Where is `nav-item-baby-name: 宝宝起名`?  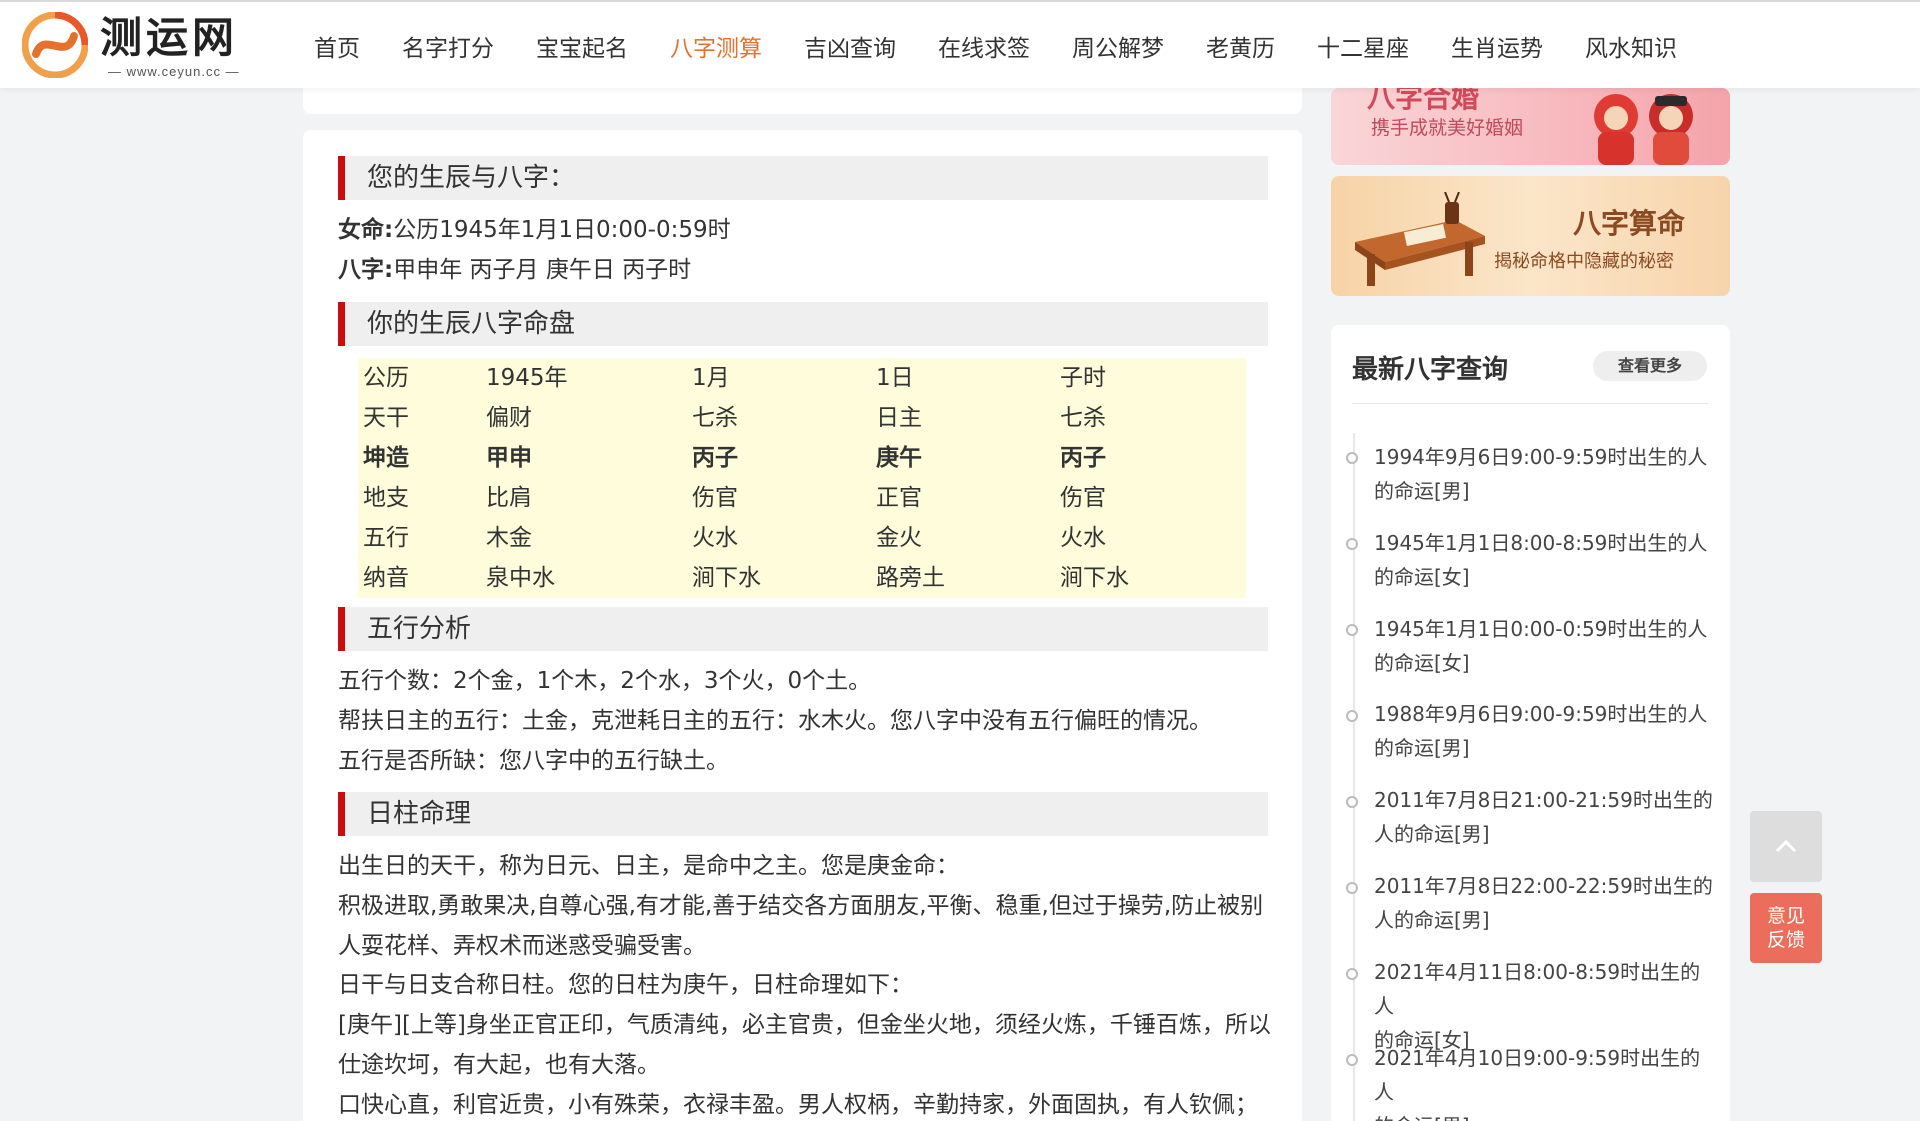
nav-item-baby-name: 宝宝起名 is located at coordinates (582, 46).